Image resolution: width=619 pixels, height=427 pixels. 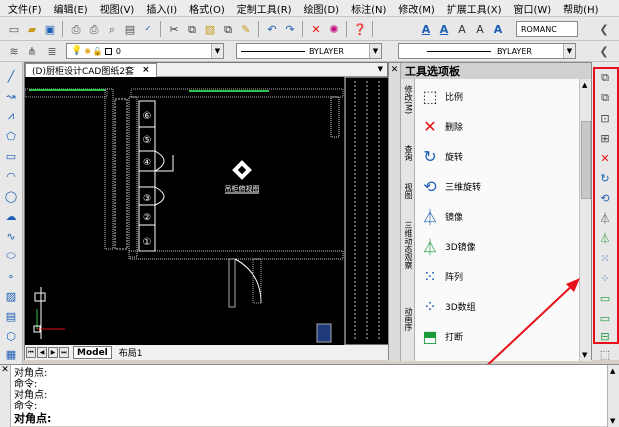 What do you see at coordinates (309, 395) in the screenshot?
I see `command-window: ✕ 对角点: 命令: 对角点: 命令: 对角点: ▲ ▼` at bounding box center [309, 395].